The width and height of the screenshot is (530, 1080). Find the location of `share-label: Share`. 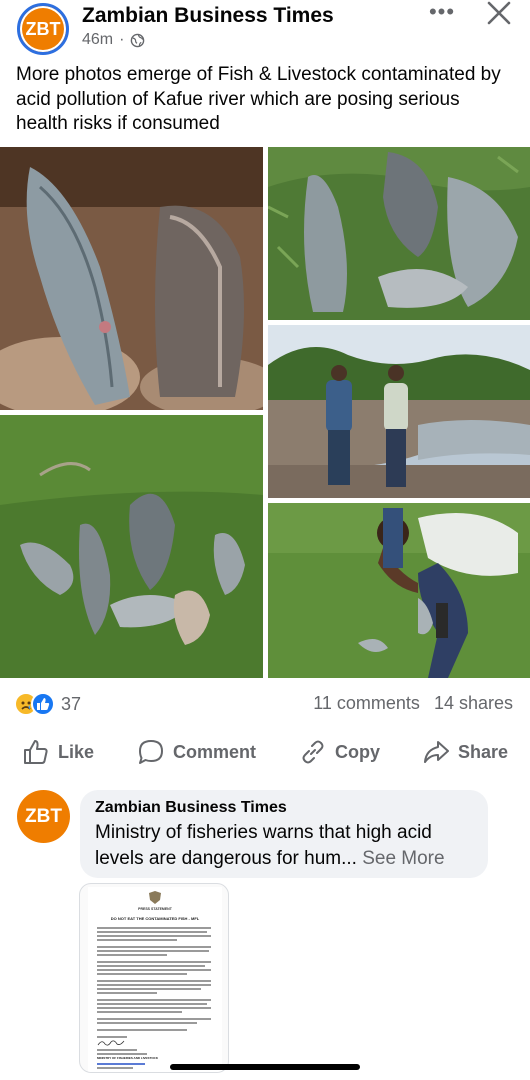

share-label: Share is located at coordinates (483, 751).